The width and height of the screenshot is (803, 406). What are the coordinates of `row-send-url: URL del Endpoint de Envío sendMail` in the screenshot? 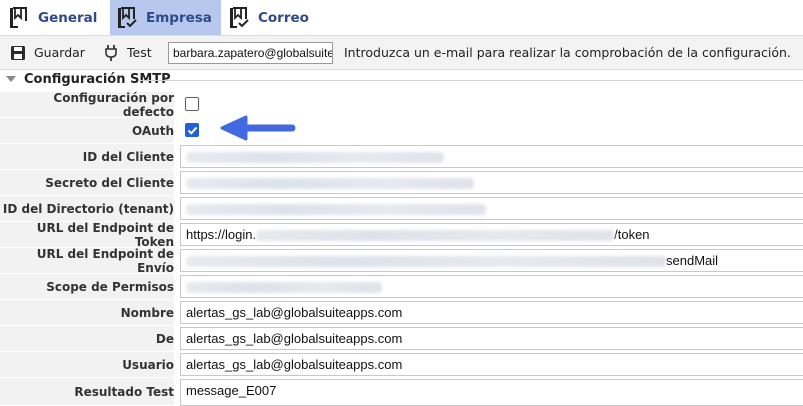 It's located at (401, 261).